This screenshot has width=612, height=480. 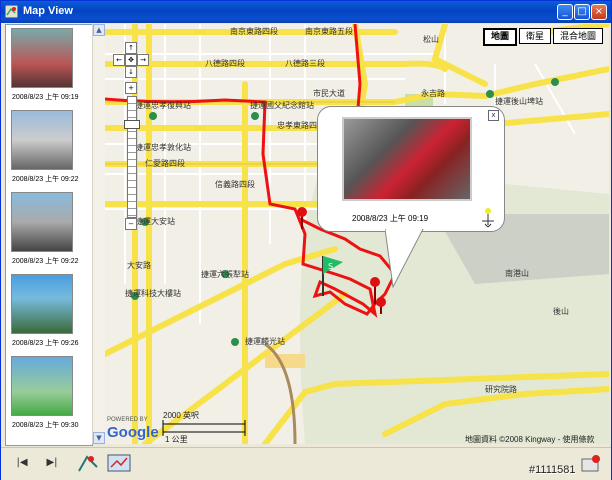 I want to click on popup-caption: 2008/8/23 上午 09:19, so click(x=390, y=218).